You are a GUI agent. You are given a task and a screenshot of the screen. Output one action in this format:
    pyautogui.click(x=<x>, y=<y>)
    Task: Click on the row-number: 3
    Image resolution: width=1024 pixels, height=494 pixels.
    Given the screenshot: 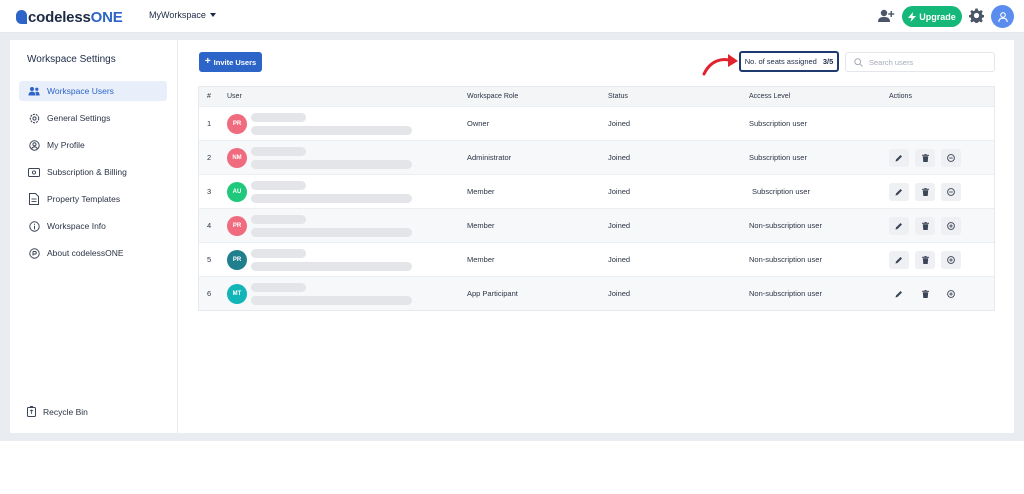 What is the action you would take?
    pyautogui.click(x=209, y=191)
    